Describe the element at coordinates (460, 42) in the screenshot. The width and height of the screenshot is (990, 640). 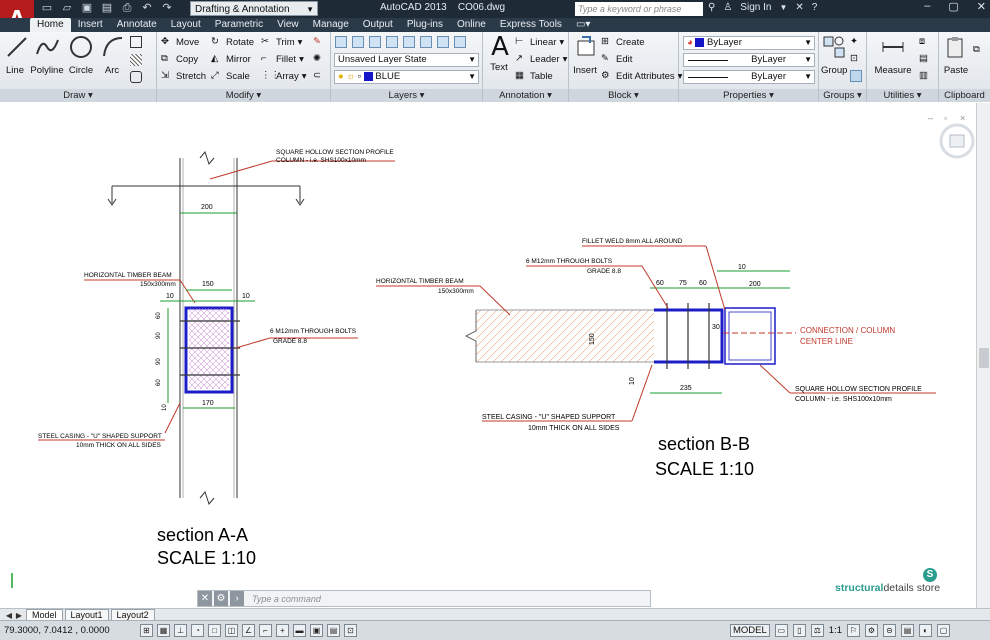
I see `layer-unlock-icon` at that location.